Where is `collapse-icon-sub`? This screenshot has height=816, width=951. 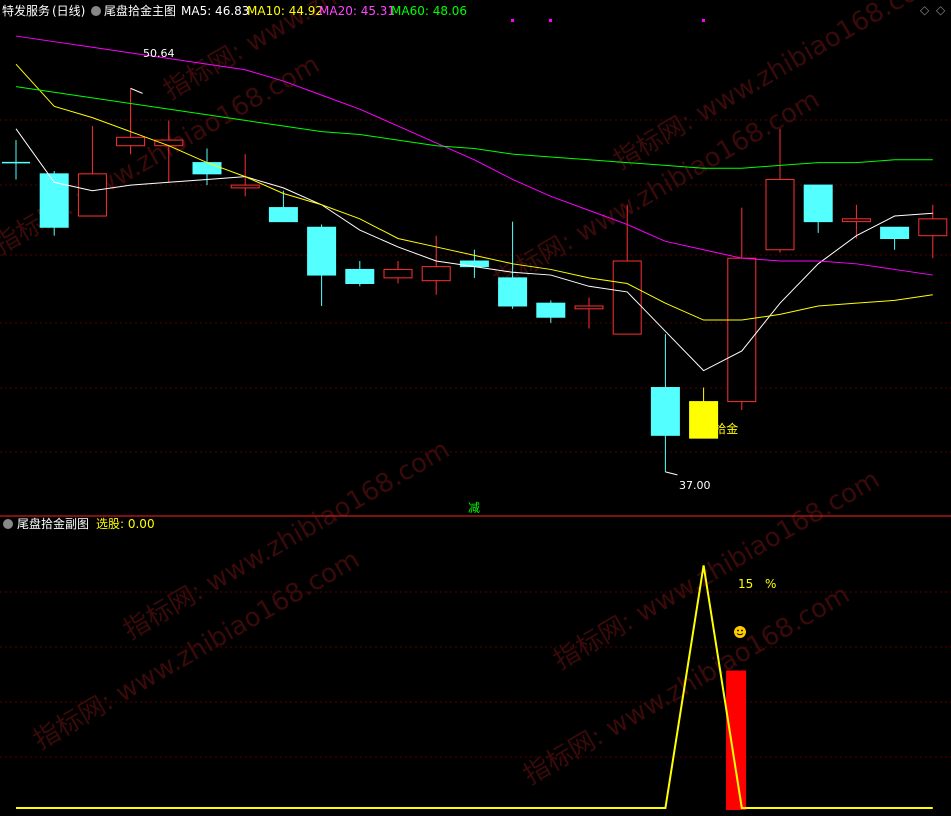 collapse-icon-sub is located at coordinates (8, 524).